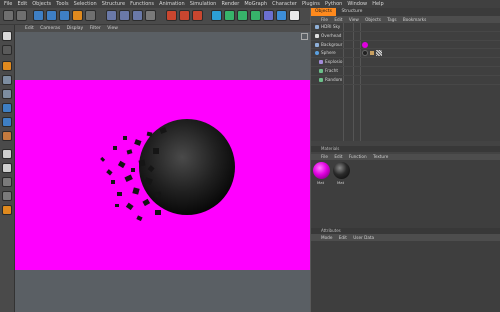  I want to click on material-swatch-dark, so click(341, 170).